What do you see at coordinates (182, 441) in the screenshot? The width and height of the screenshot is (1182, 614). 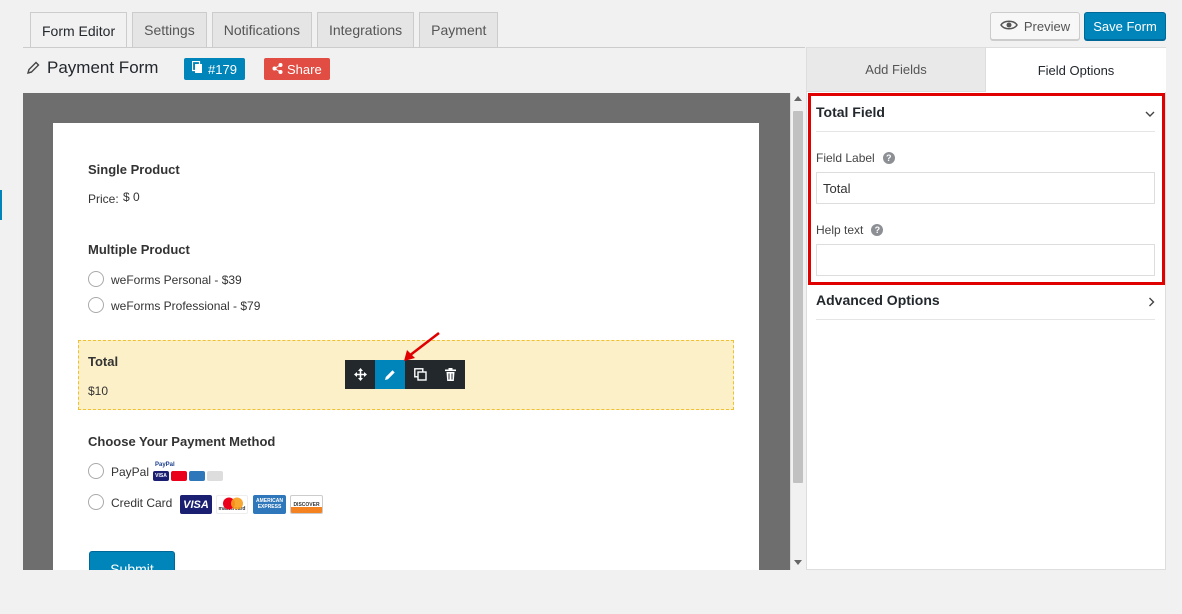 I see `payment-method-label: Choose Your Payment Method` at bounding box center [182, 441].